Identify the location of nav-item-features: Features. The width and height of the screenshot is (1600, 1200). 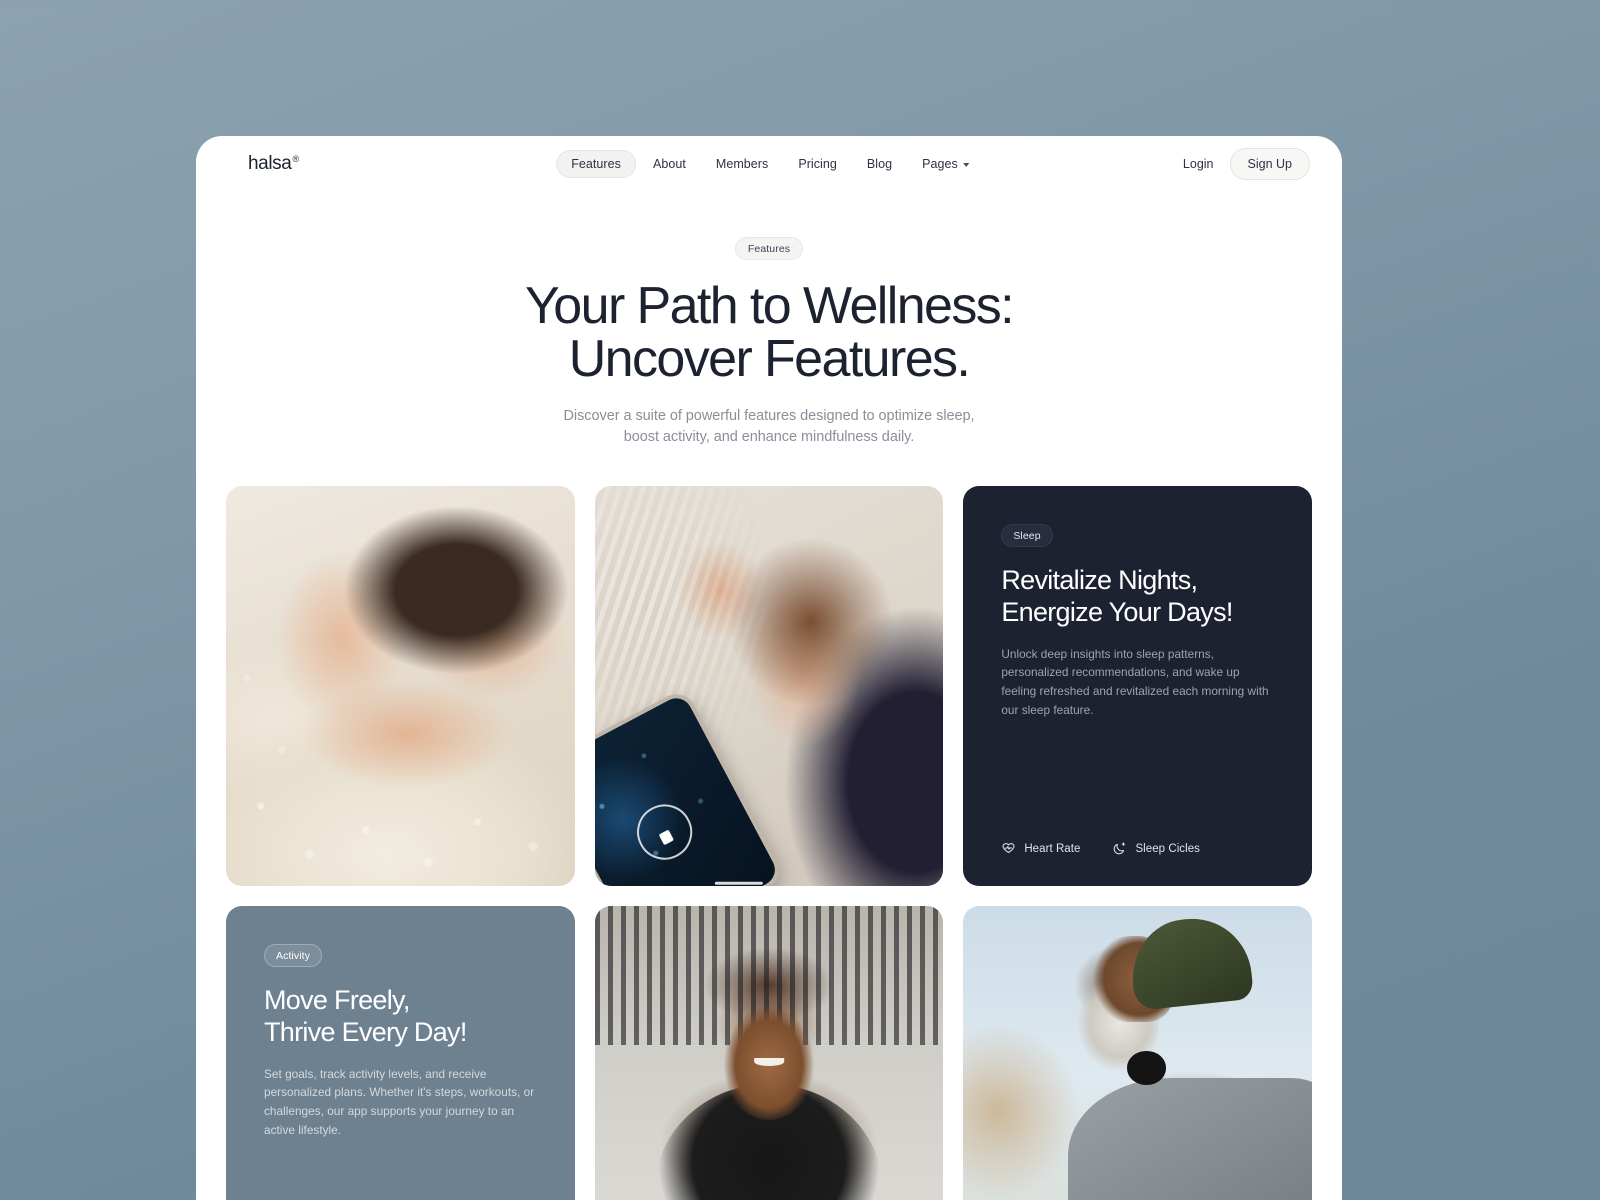
(596, 164).